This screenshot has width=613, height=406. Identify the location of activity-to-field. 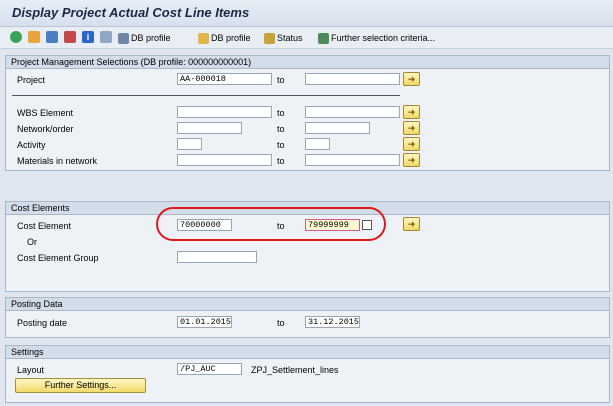
(317, 144).